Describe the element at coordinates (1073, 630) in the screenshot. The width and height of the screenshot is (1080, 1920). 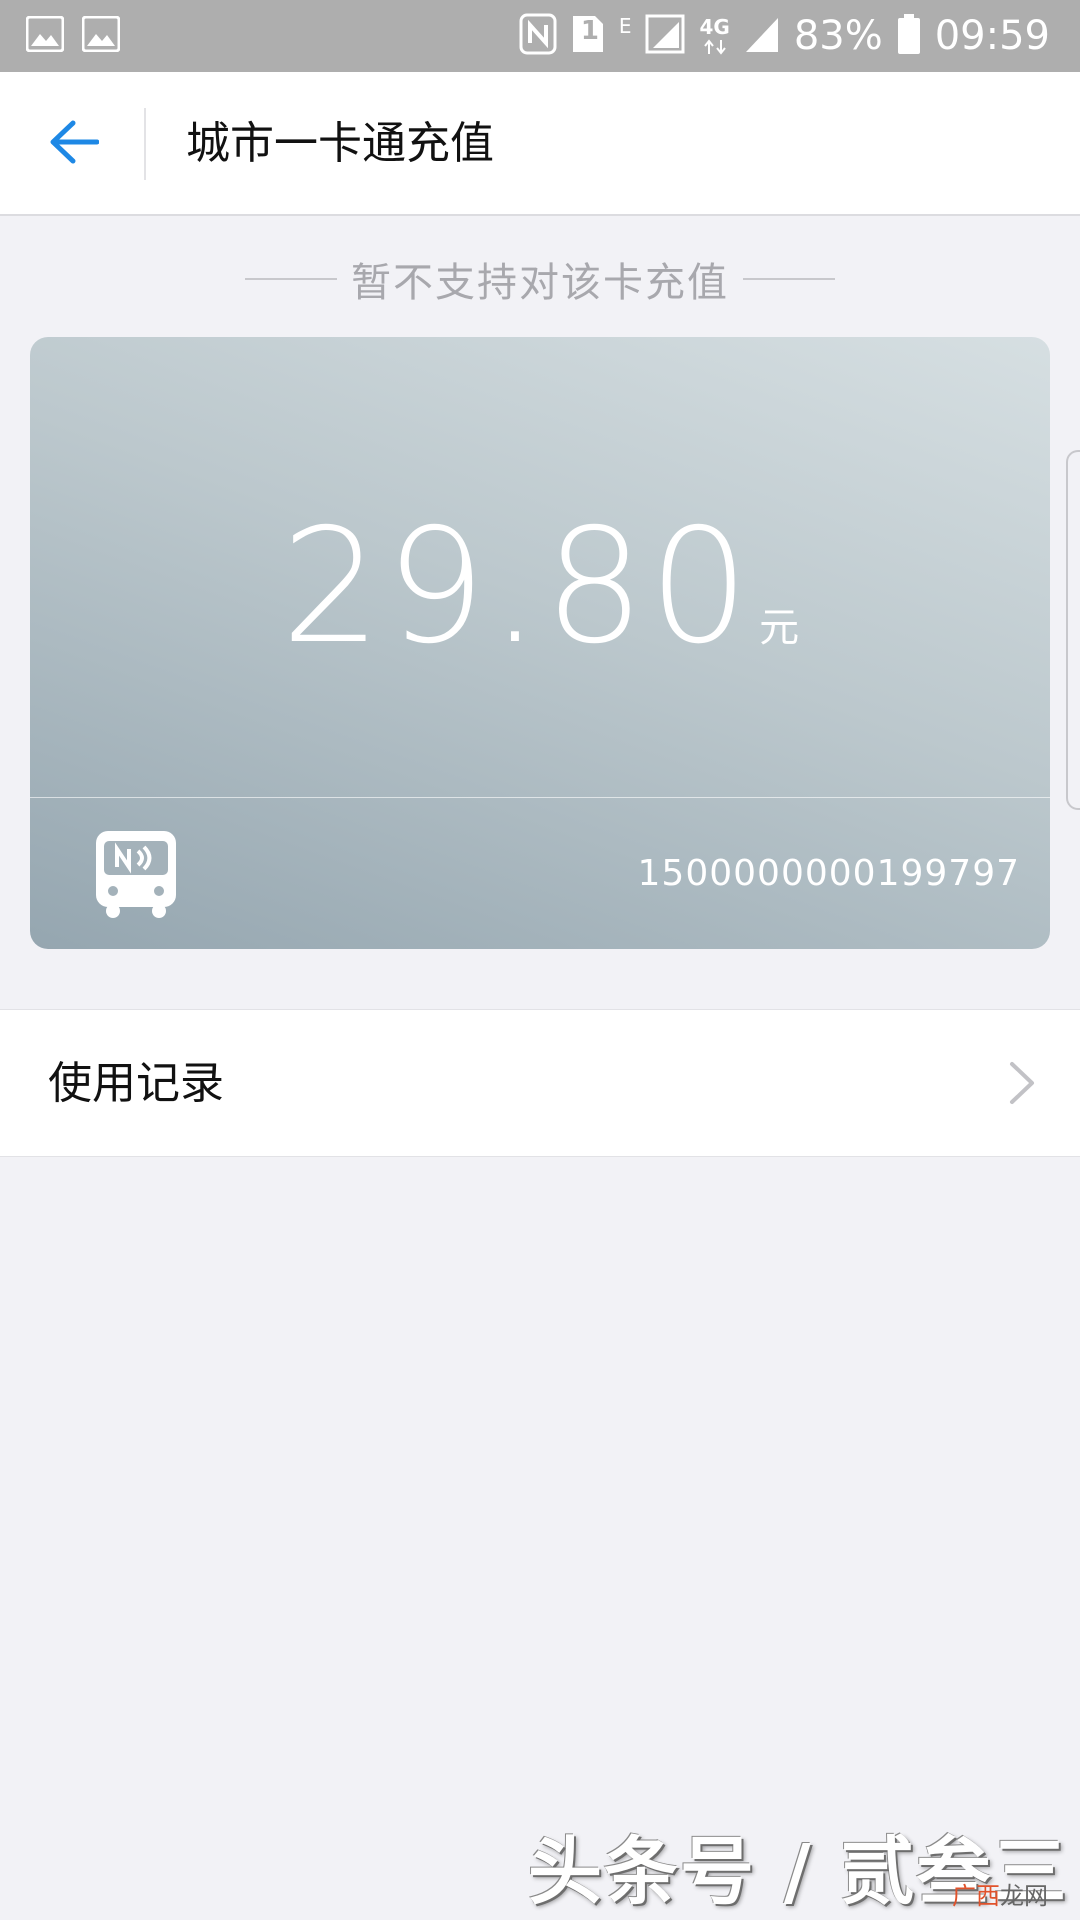
I see `edge-panel-handle` at that location.